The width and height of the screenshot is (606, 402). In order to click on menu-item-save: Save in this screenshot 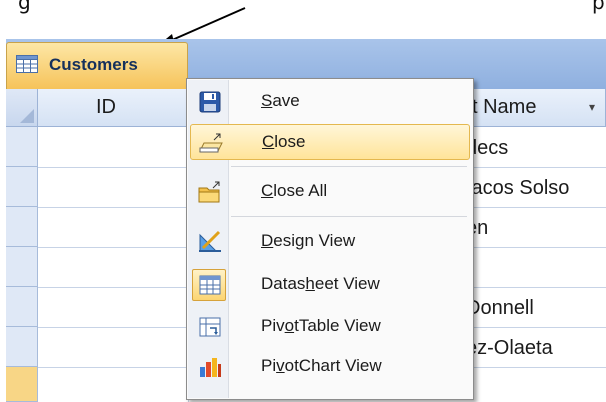, I will do `click(330, 102)`.